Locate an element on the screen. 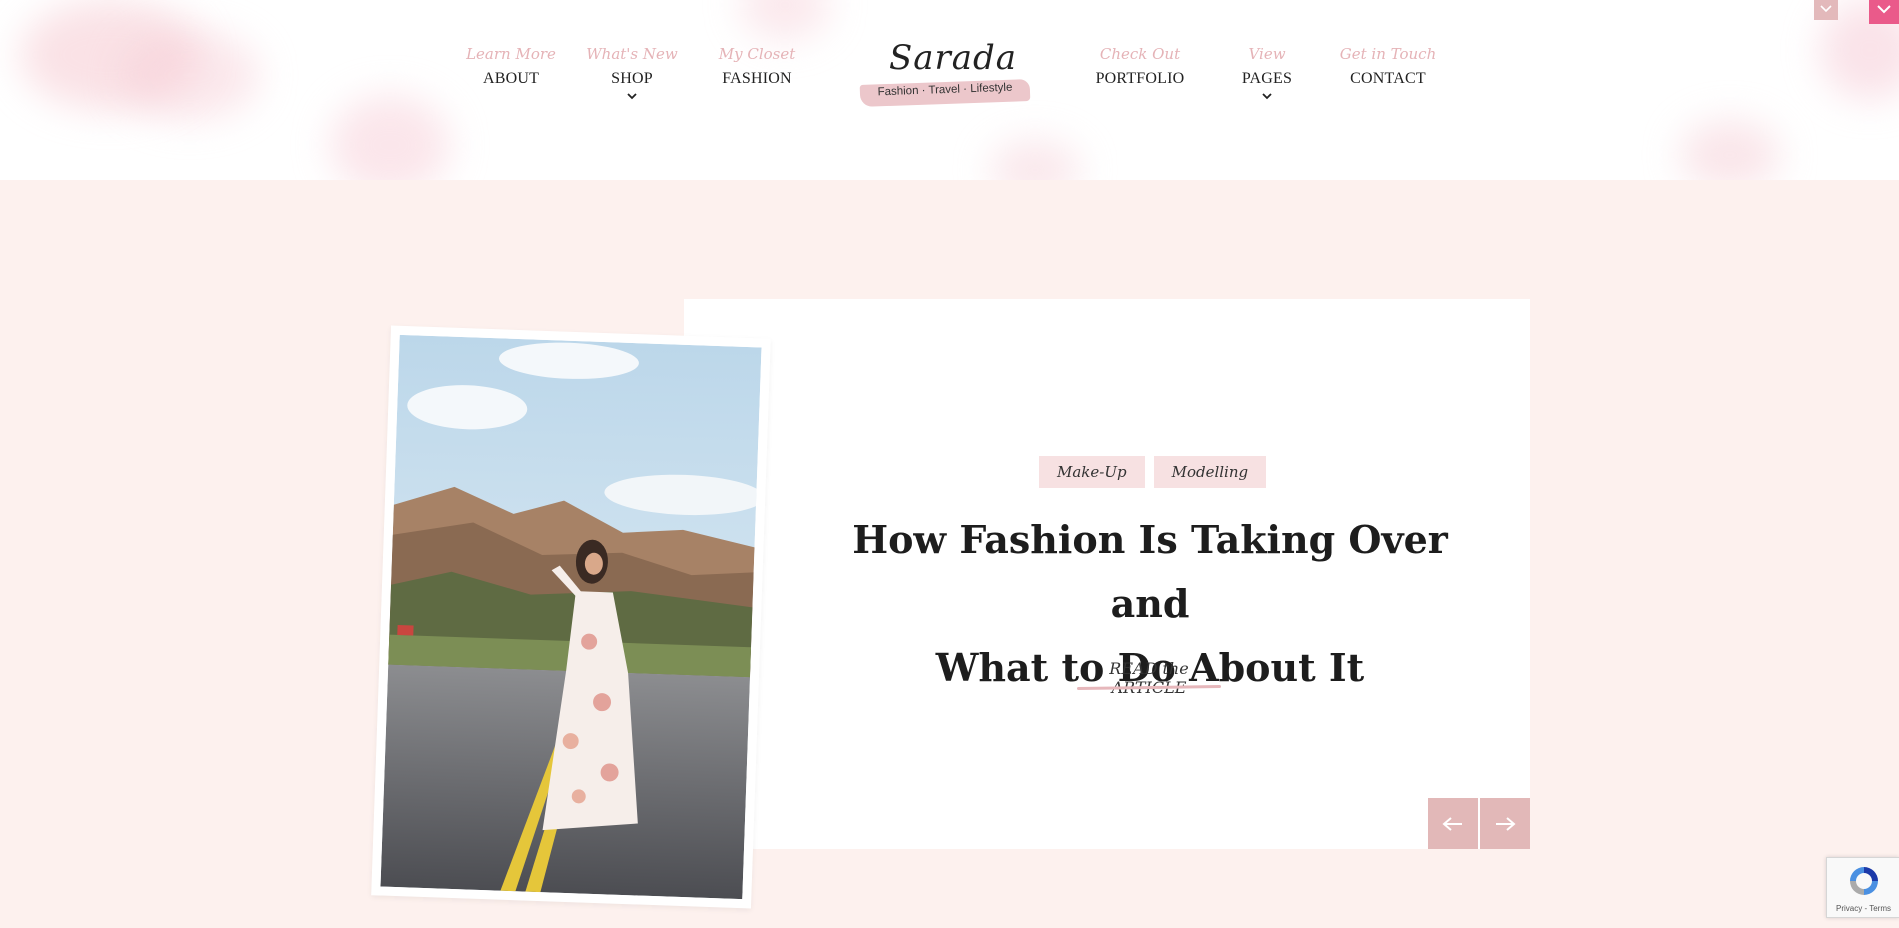 This screenshot has height=928, width=1899. nav-label: PORTFOLIO is located at coordinates (1140, 78).